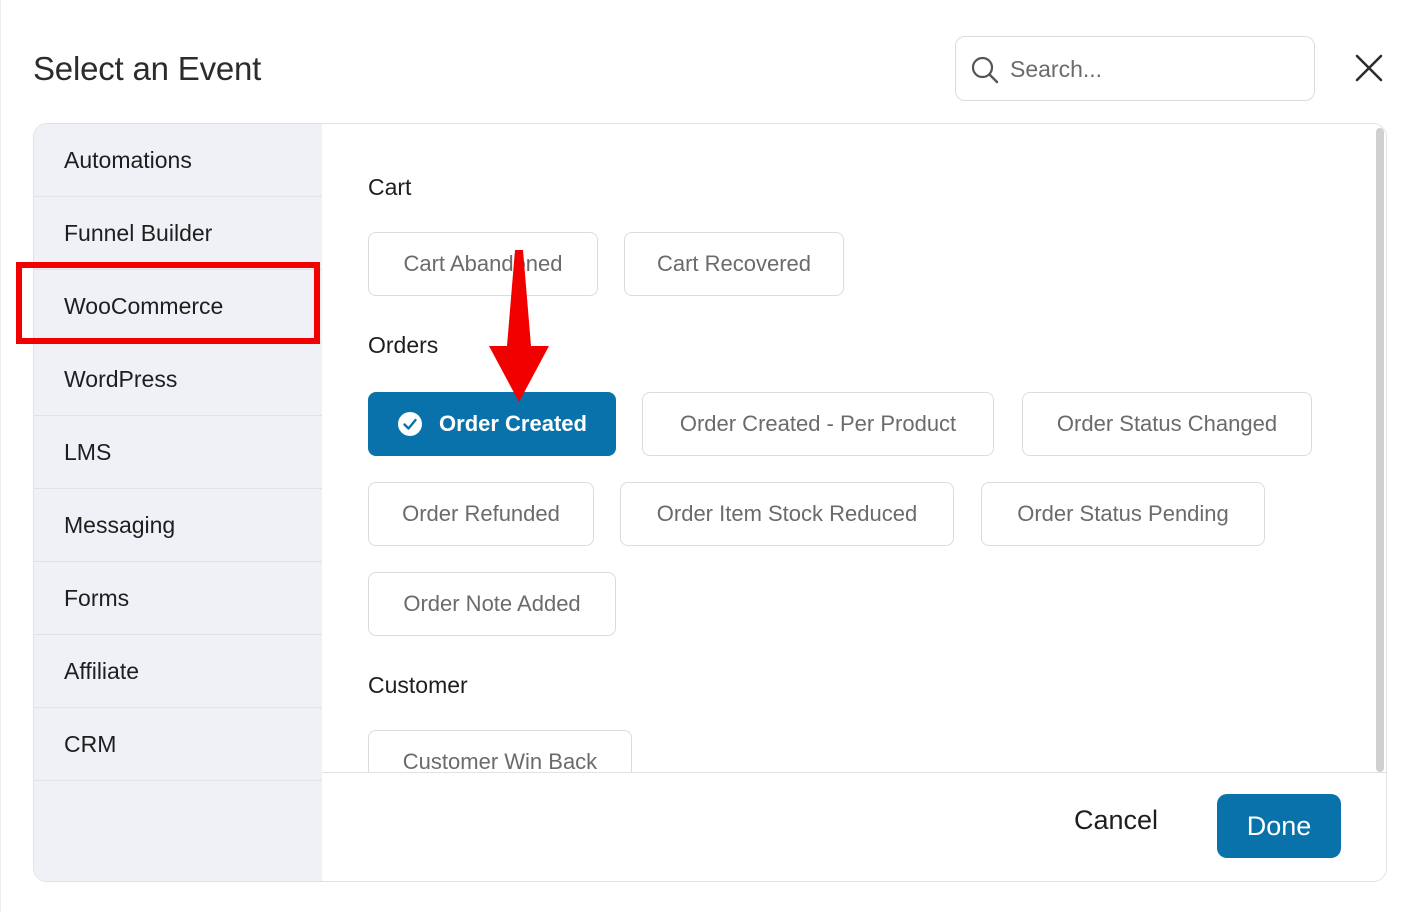 The height and width of the screenshot is (912, 1420). Describe the element at coordinates (390, 187) in the screenshot. I see `section-title-cart: Cart` at that location.